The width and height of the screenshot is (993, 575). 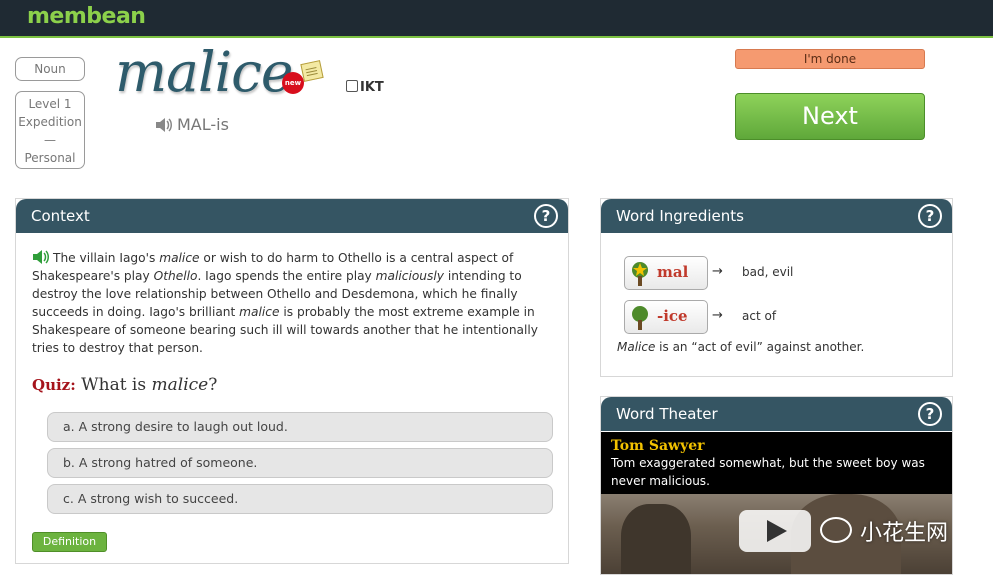 What do you see at coordinates (60, 216) in the screenshot?
I see `panel-title: Context` at bounding box center [60, 216].